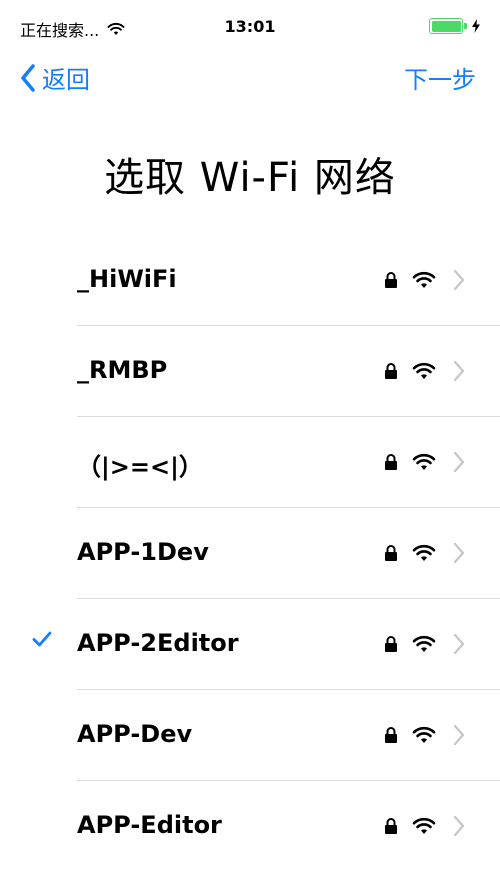 Image resolution: width=500 pixels, height=870 pixels. What do you see at coordinates (122, 370) in the screenshot?
I see `network-name: _RMBP` at bounding box center [122, 370].